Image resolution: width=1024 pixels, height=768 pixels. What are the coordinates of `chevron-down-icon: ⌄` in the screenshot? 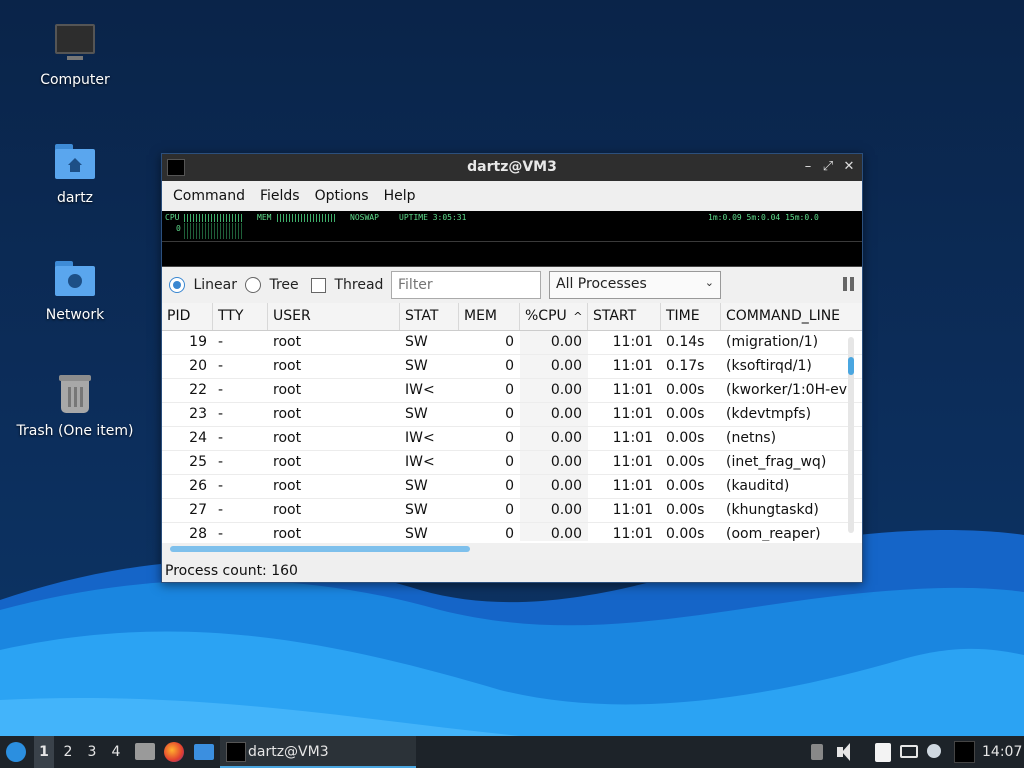 It's located at (709, 282).